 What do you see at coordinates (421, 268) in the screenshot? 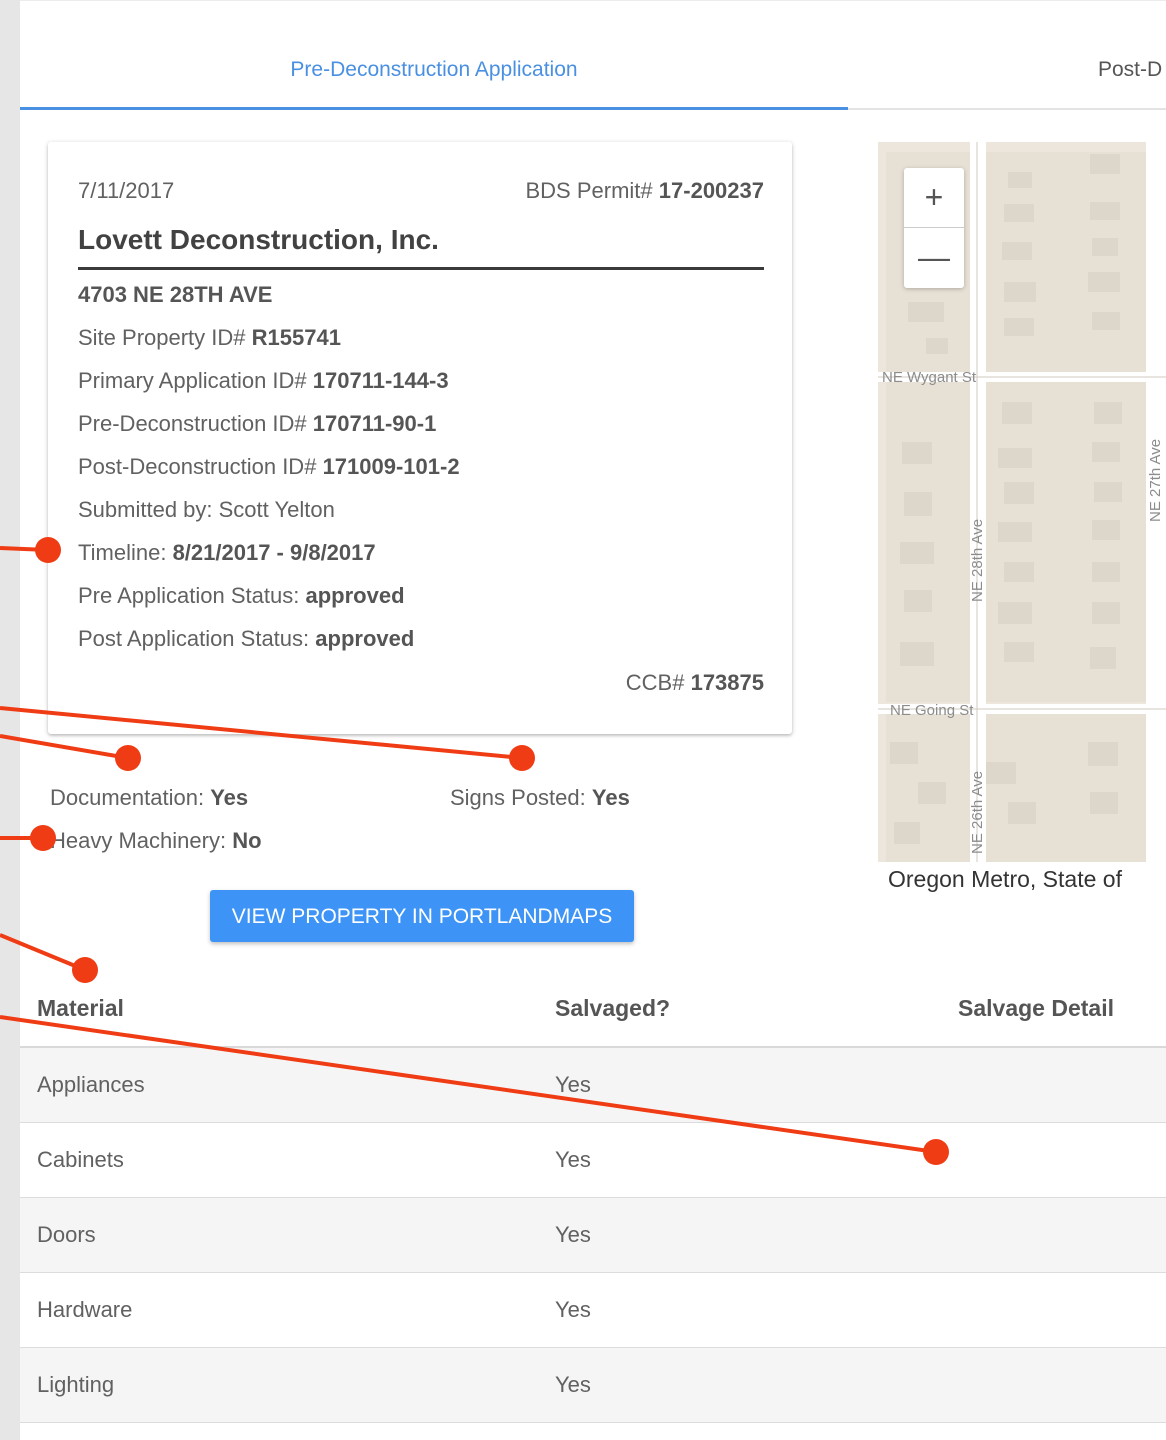
I see `card-divider` at bounding box center [421, 268].